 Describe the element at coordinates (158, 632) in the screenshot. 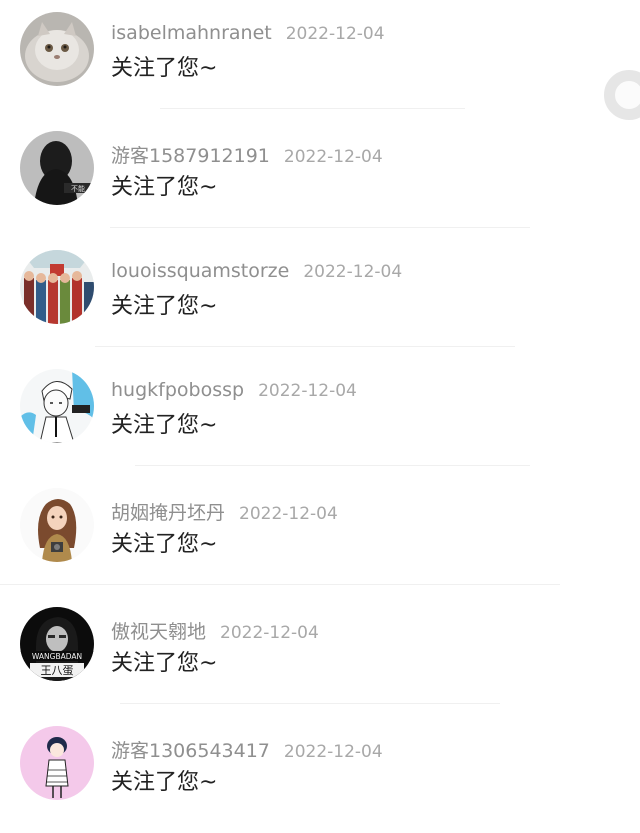

I see `username: 傲视天翱地` at that location.